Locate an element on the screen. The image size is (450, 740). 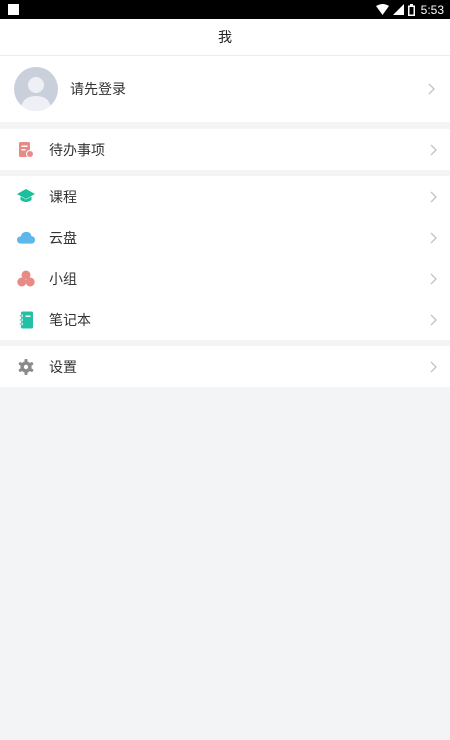
menu-item-notebook: 笔记本 is located at coordinates (225, 319).